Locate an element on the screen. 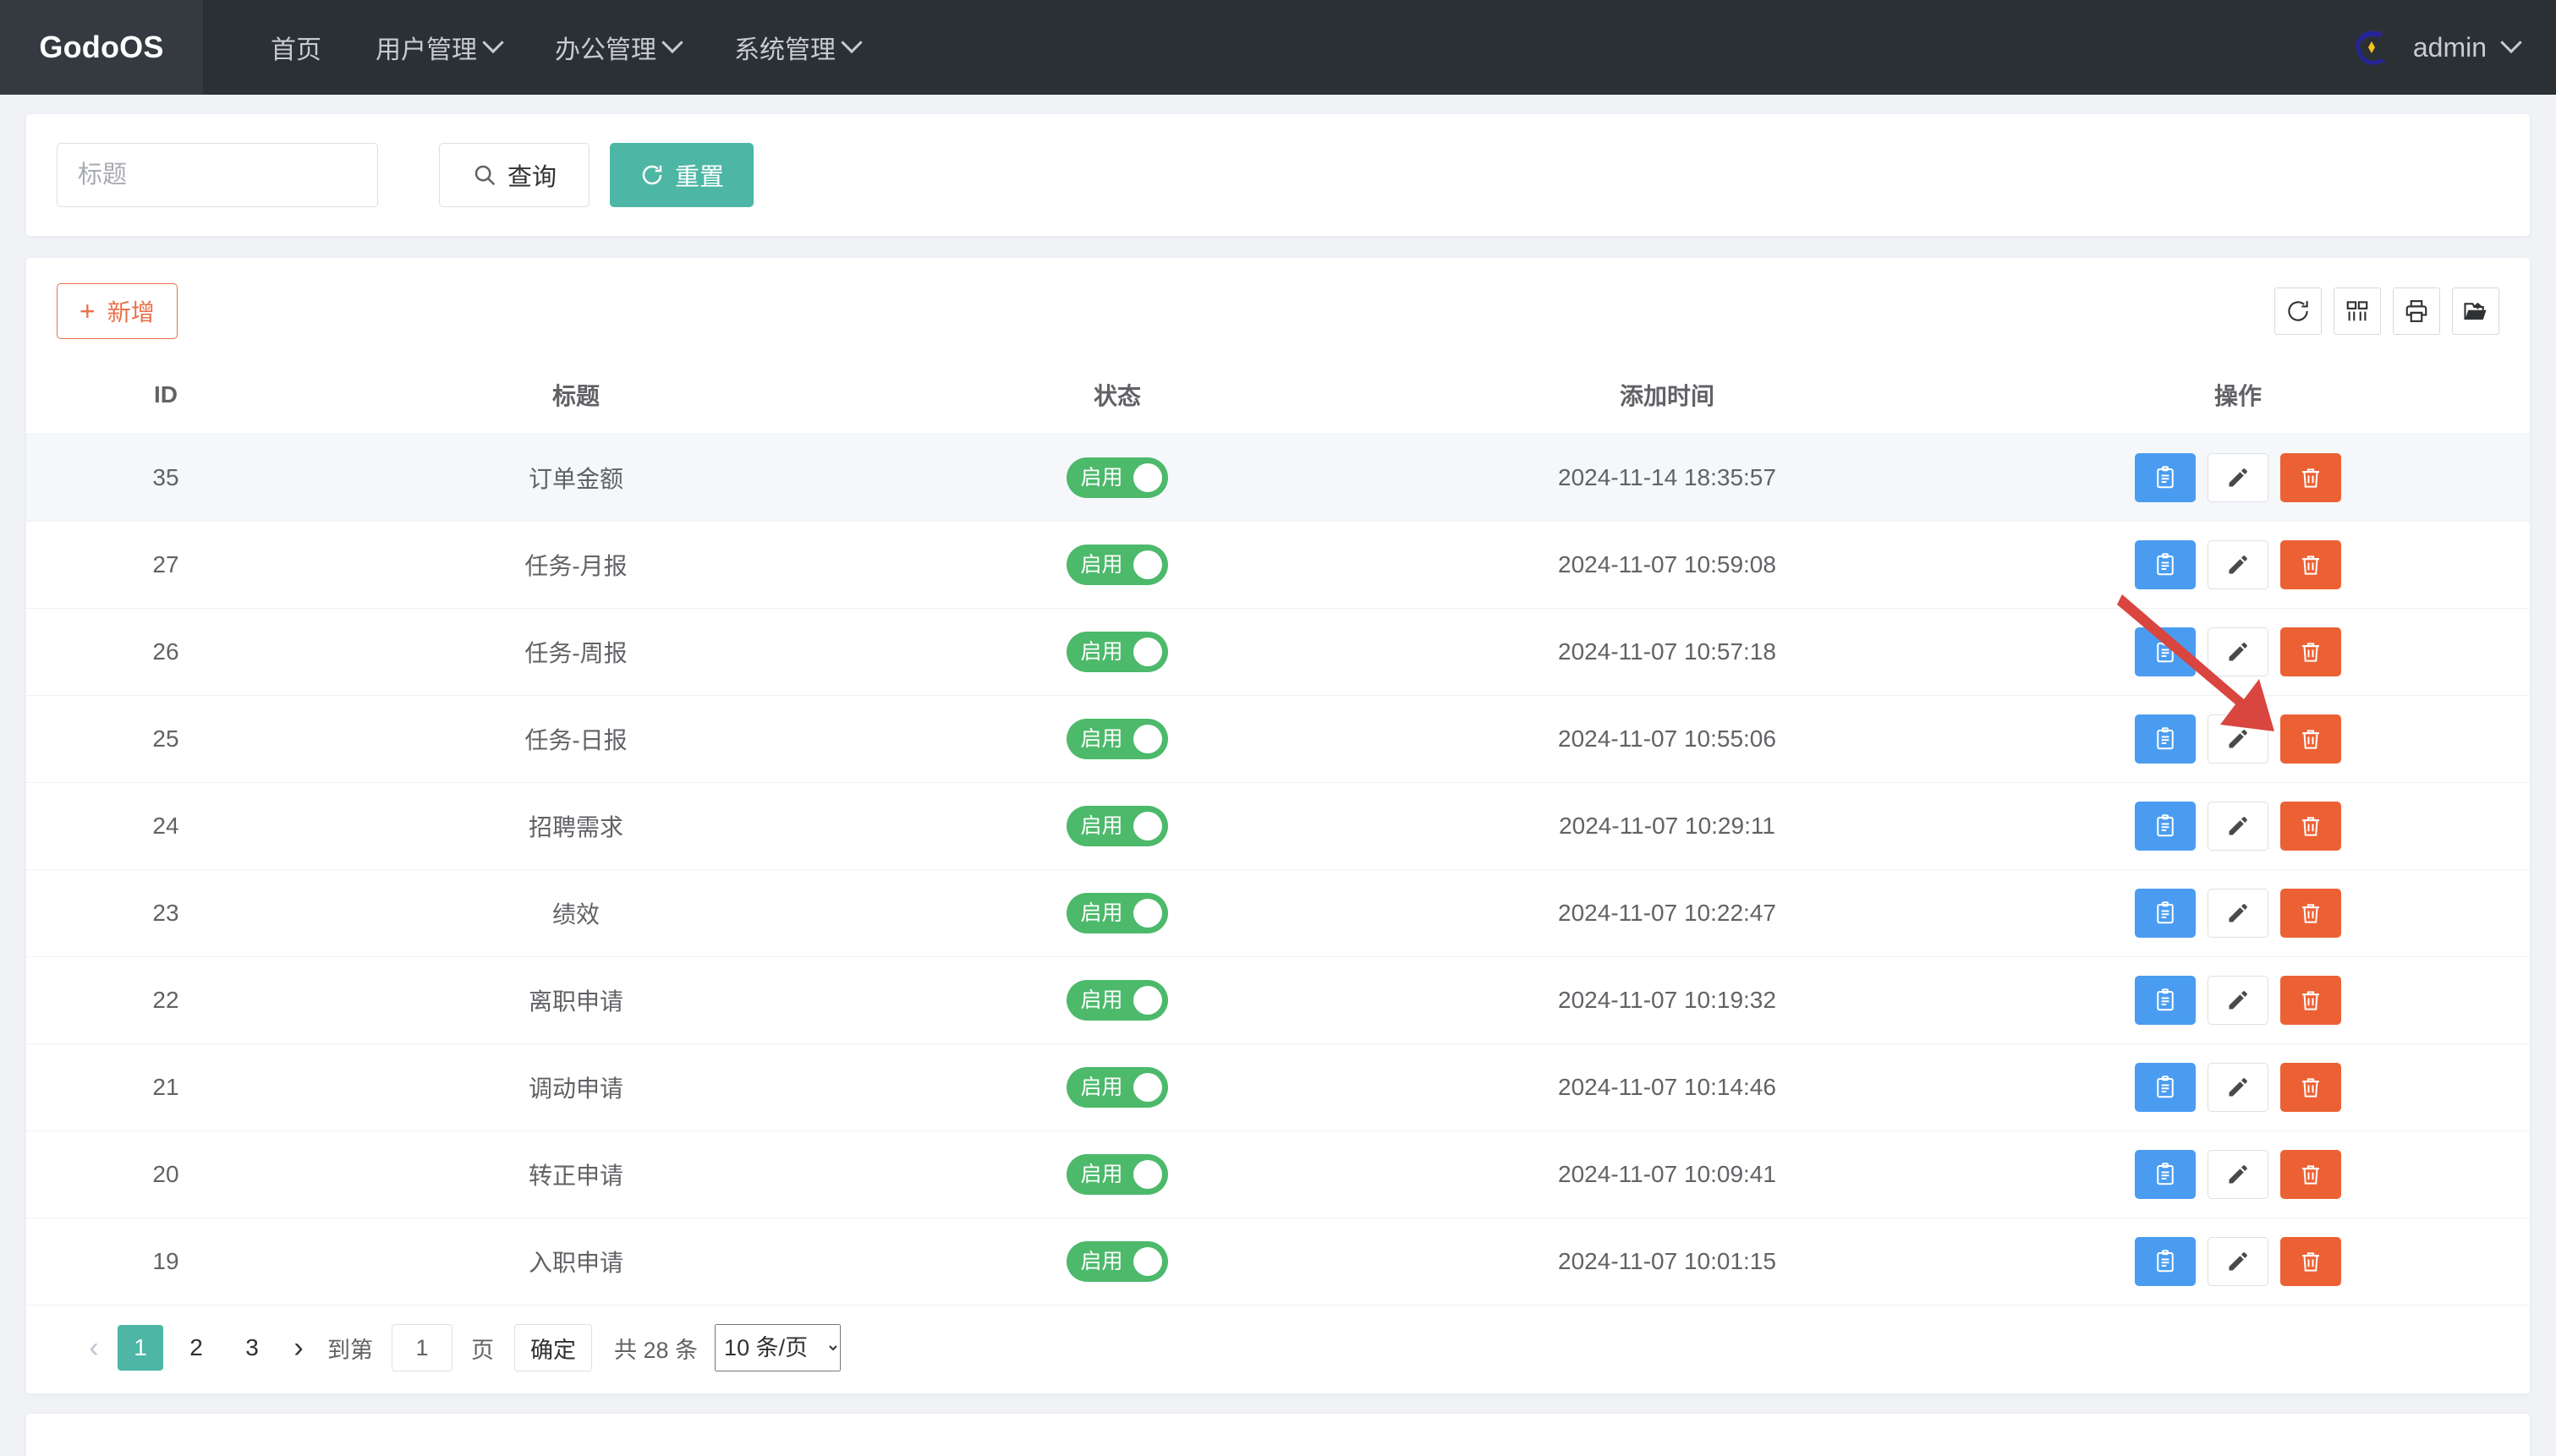 This screenshot has height=1456, width=2556. cell-title: 离职申请 is located at coordinates (576, 1000).